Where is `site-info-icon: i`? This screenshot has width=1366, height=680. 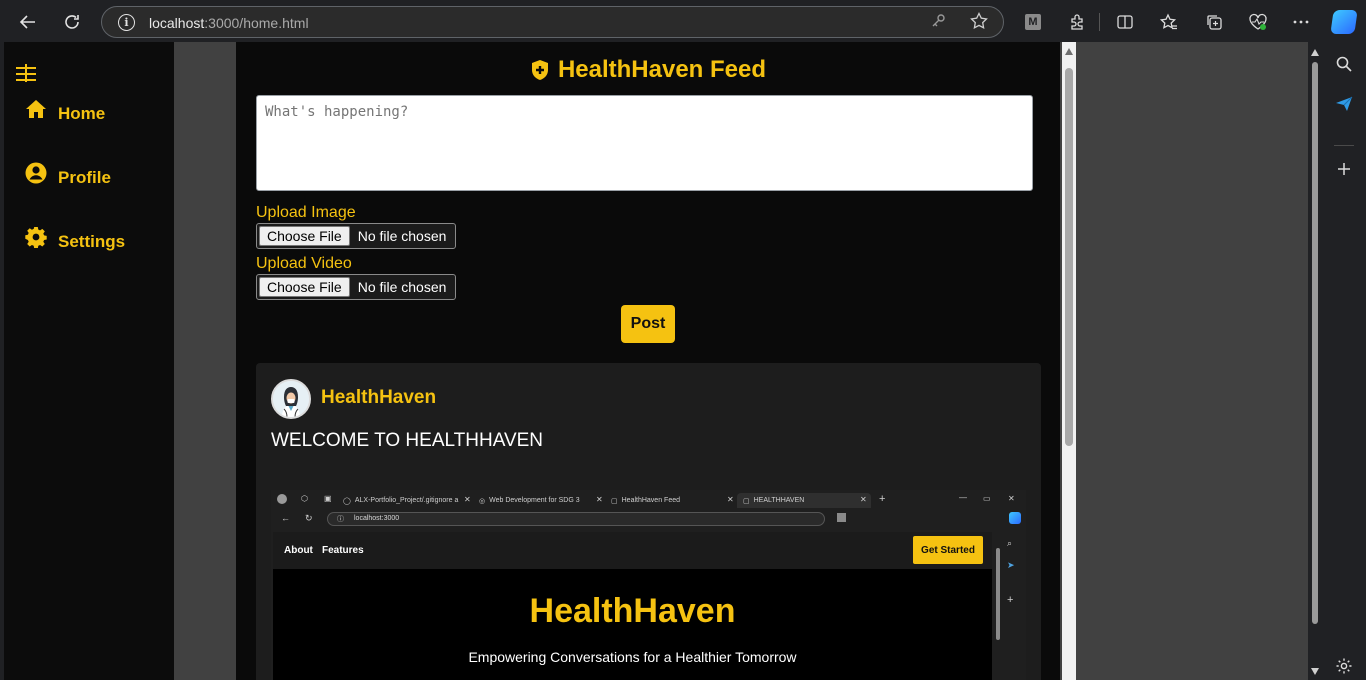 site-info-icon: i is located at coordinates (126, 22).